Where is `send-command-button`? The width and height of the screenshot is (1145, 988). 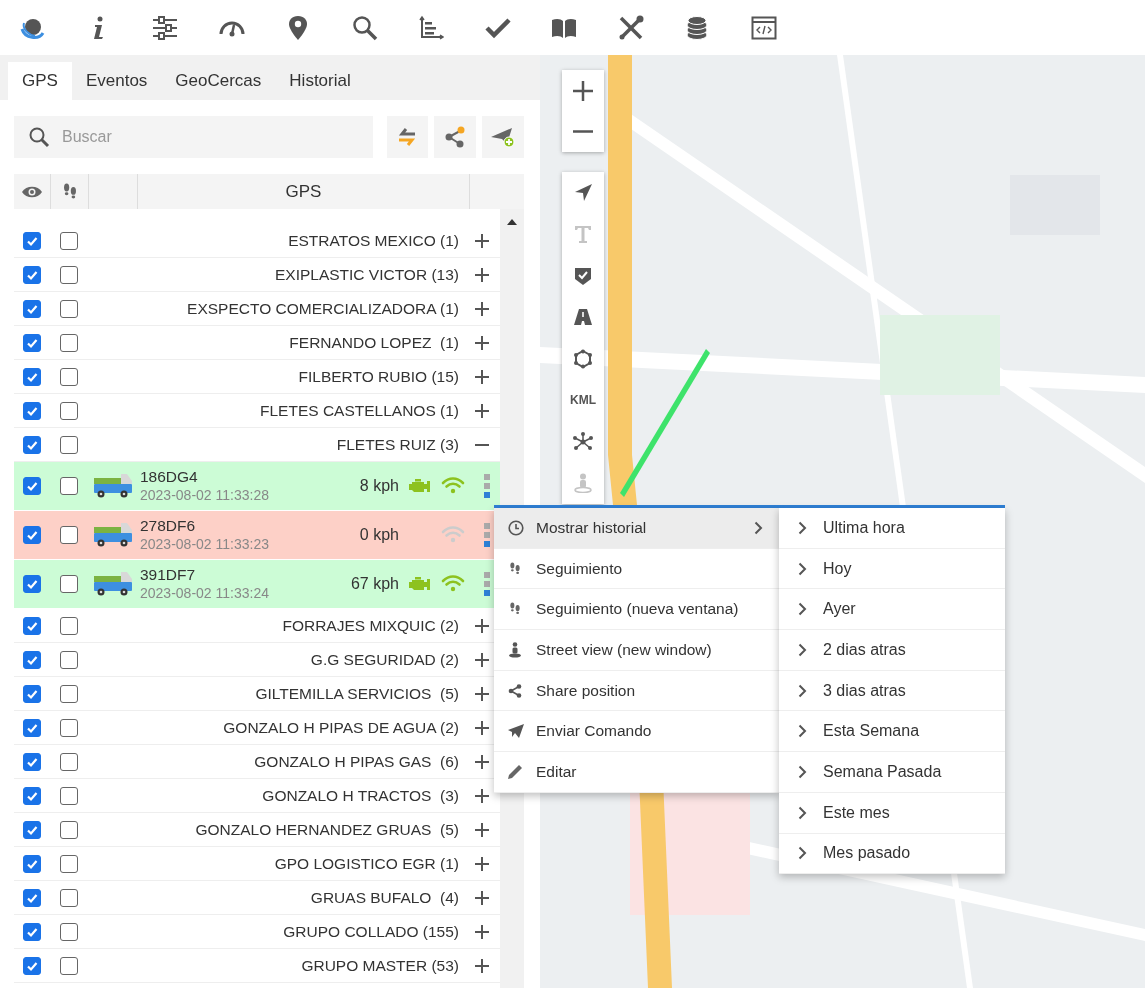
send-command-button is located at coordinates (503, 137).